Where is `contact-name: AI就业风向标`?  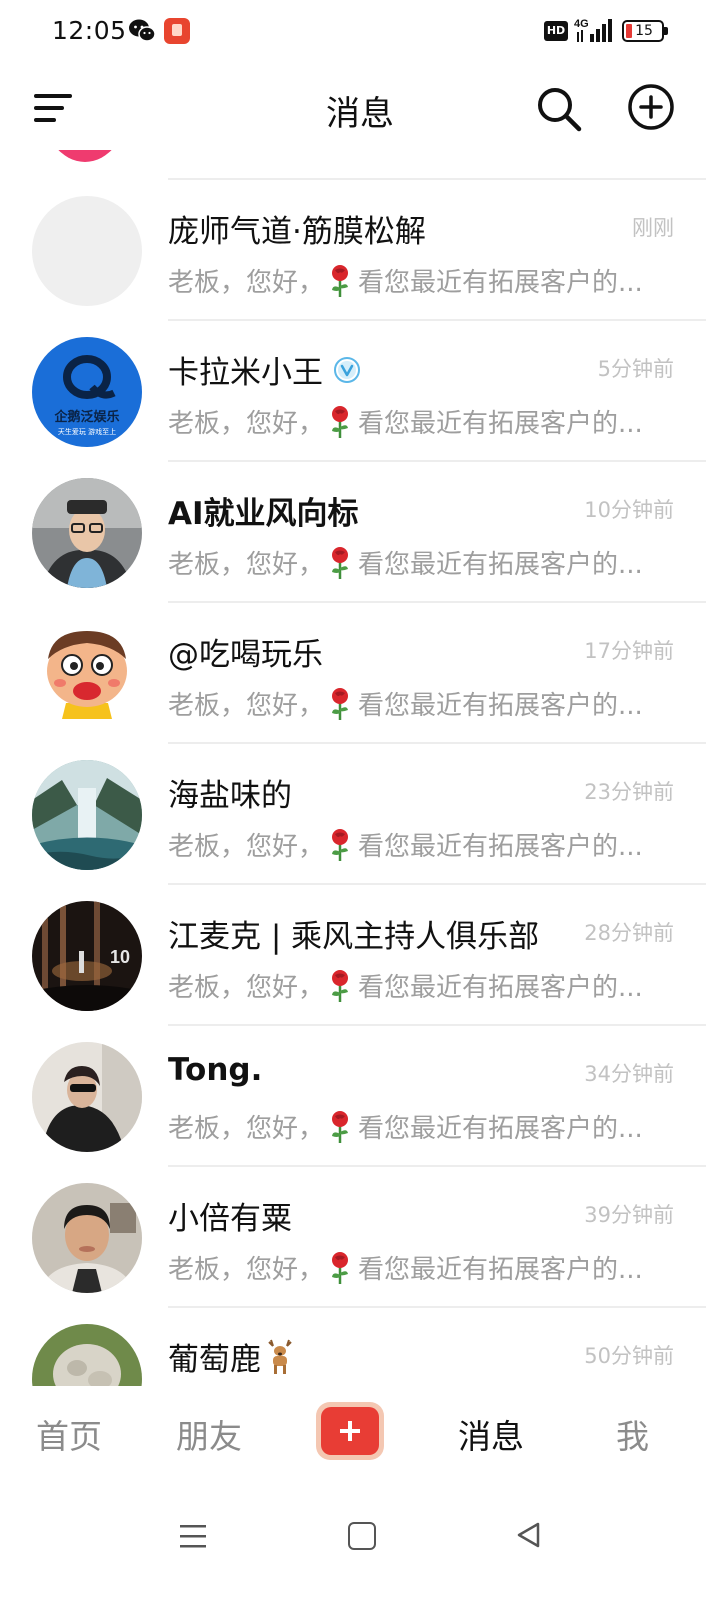
contact-name: AI就业风向标 is located at coordinates (263, 514).